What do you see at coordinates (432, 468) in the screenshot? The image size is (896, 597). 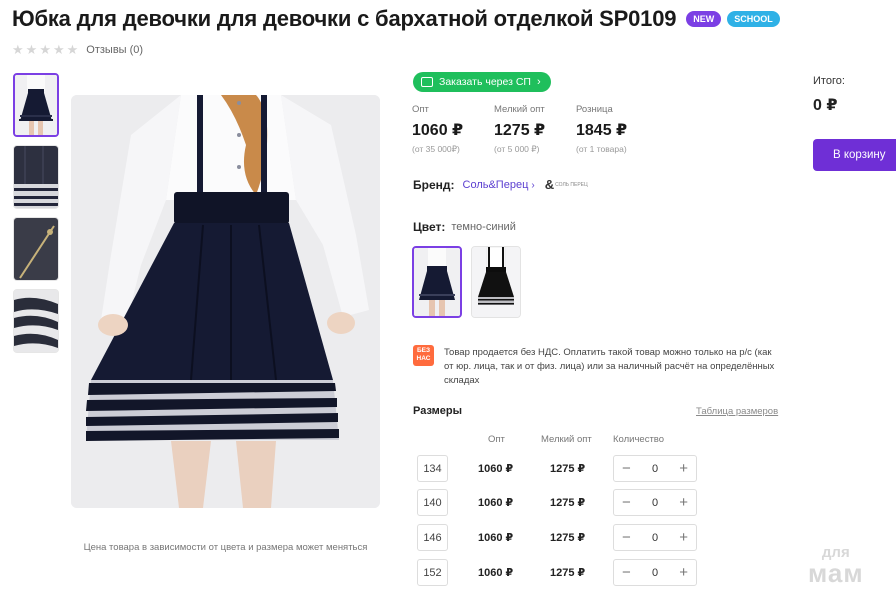 I see `size-value: 134` at bounding box center [432, 468].